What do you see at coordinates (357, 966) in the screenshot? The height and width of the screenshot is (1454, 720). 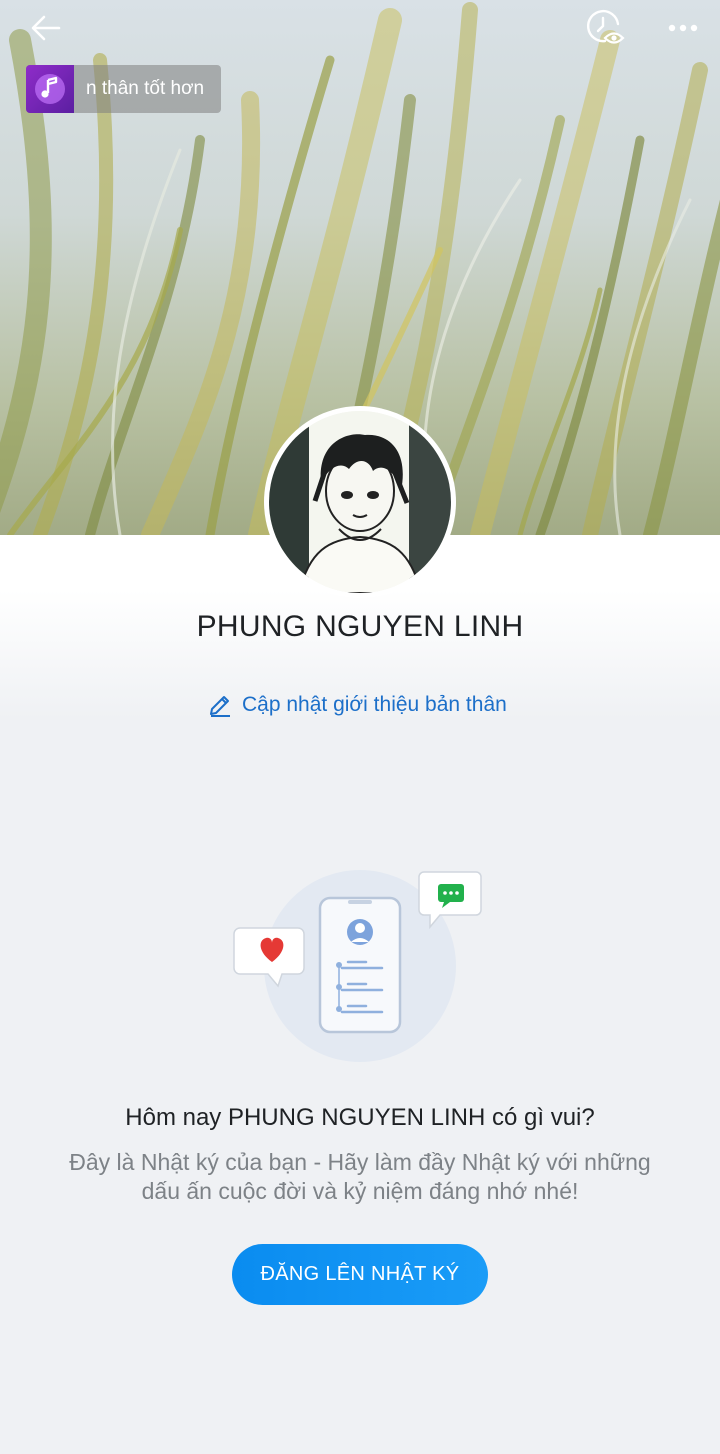 I see `diary-empty-illustration` at bounding box center [357, 966].